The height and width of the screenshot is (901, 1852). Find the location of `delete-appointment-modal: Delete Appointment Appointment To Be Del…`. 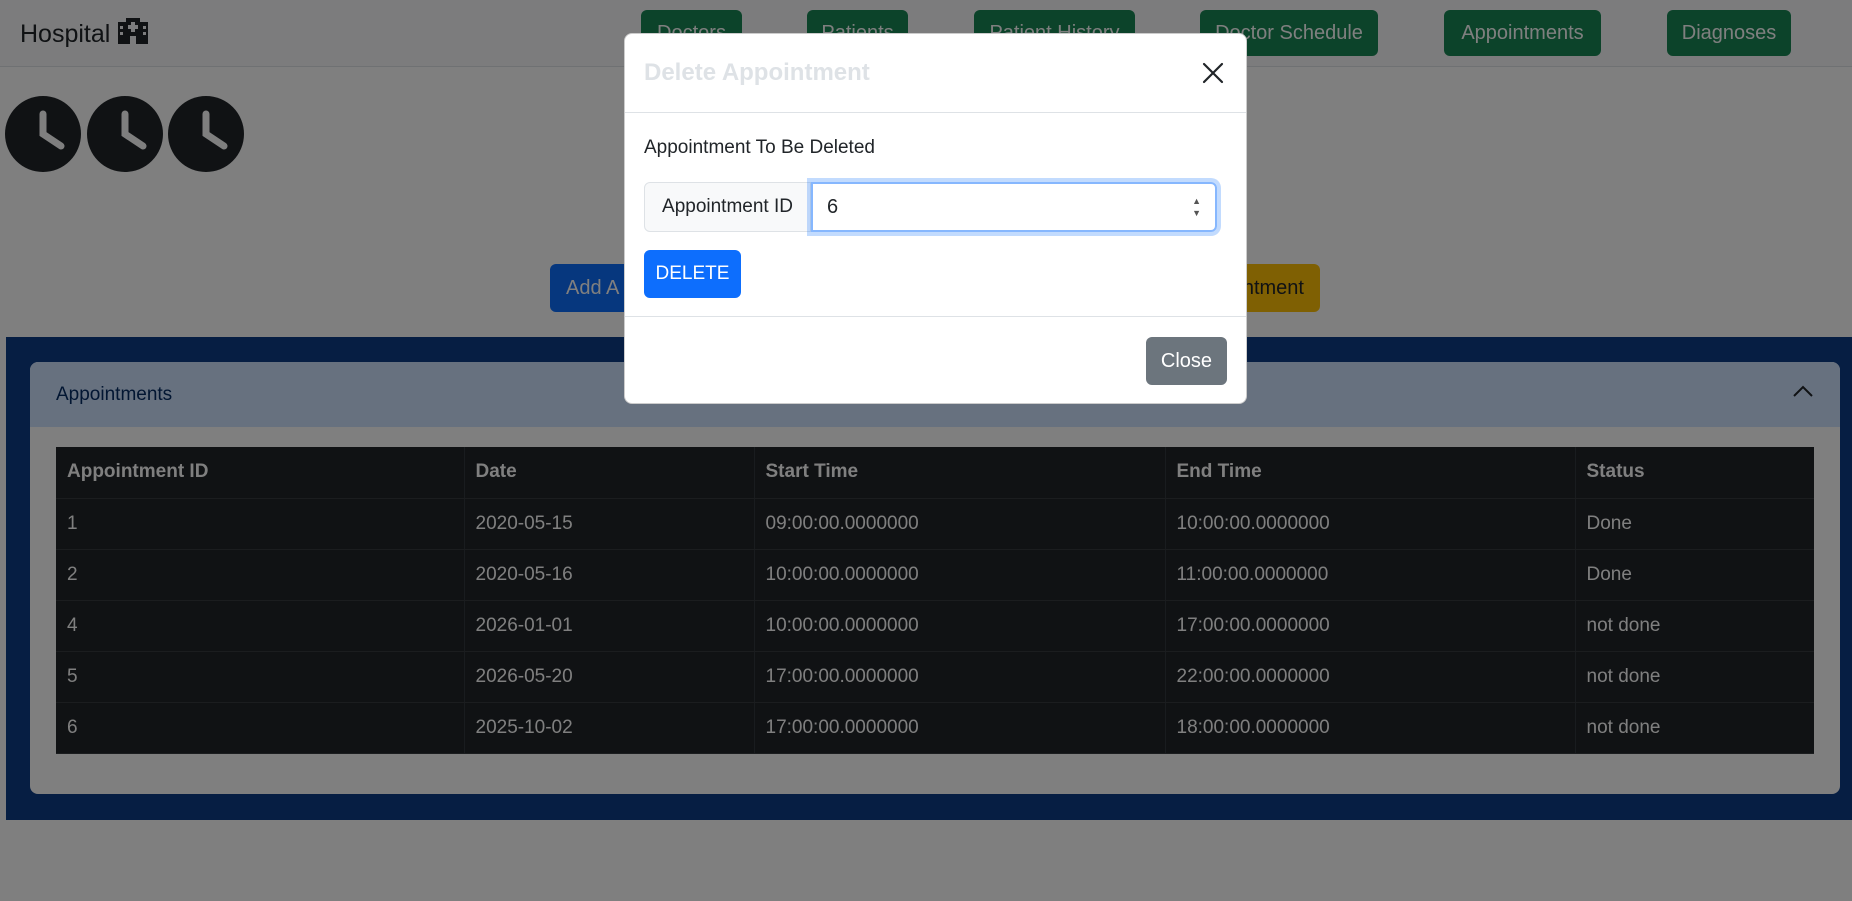

delete-appointment-modal: Delete Appointment Appointment To Be Del… is located at coordinates (935, 218).